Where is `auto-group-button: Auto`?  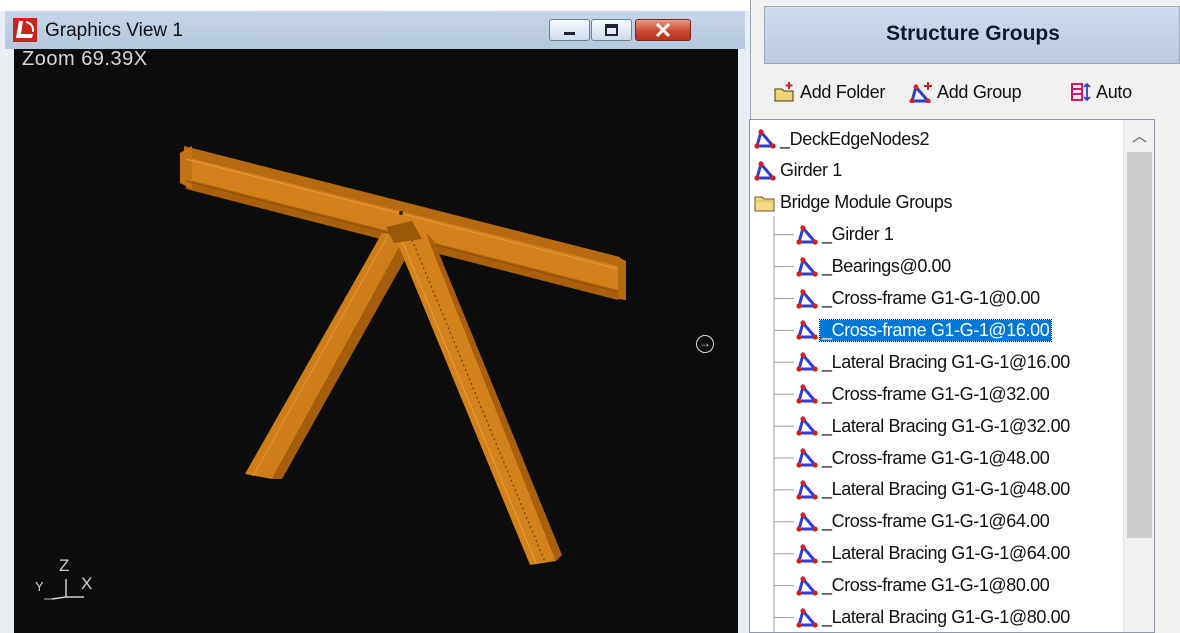
auto-group-button: Auto is located at coordinates (1101, 92).